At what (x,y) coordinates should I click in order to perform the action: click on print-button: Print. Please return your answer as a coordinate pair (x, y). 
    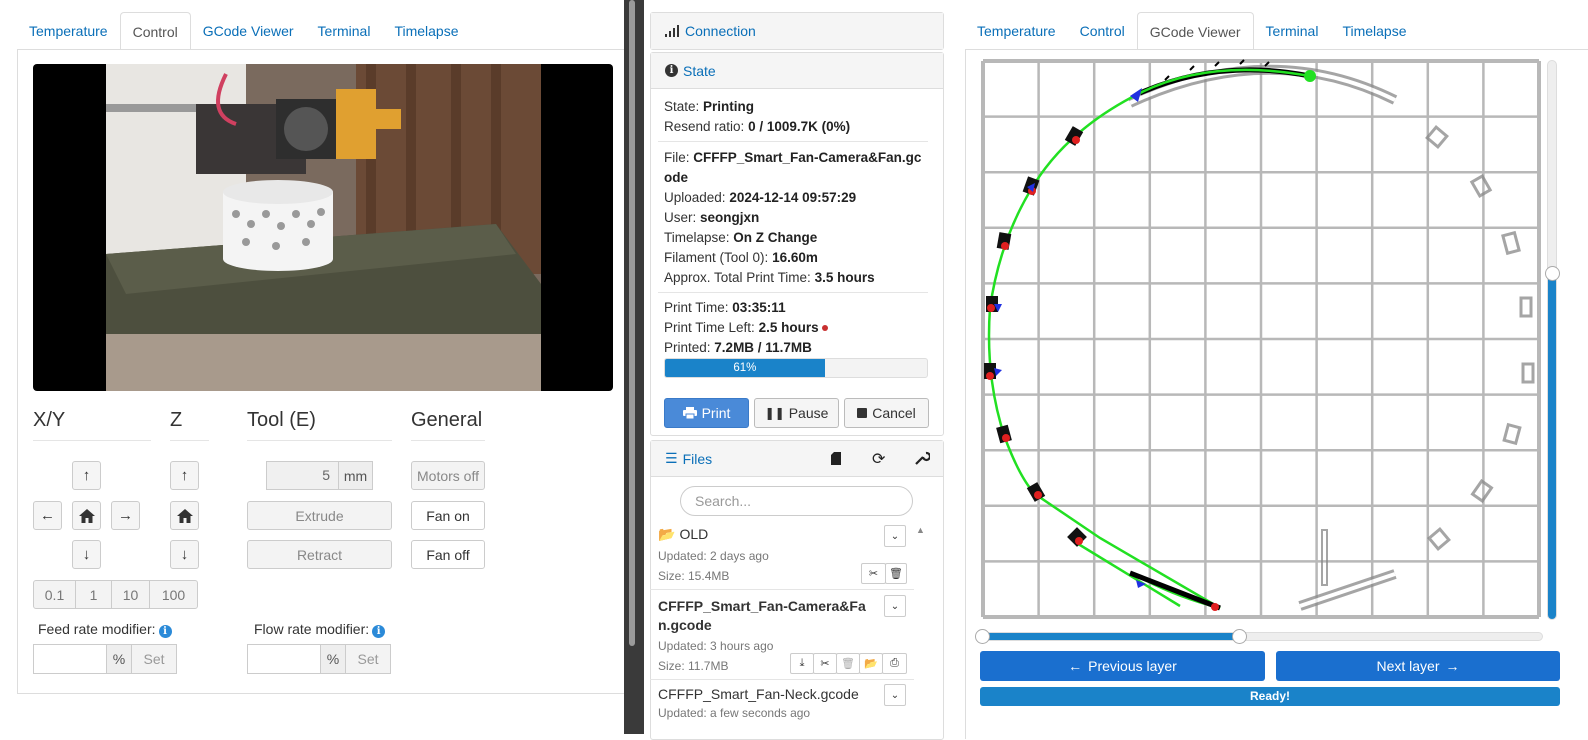
    Looking at the image, I should click on (706, 413).